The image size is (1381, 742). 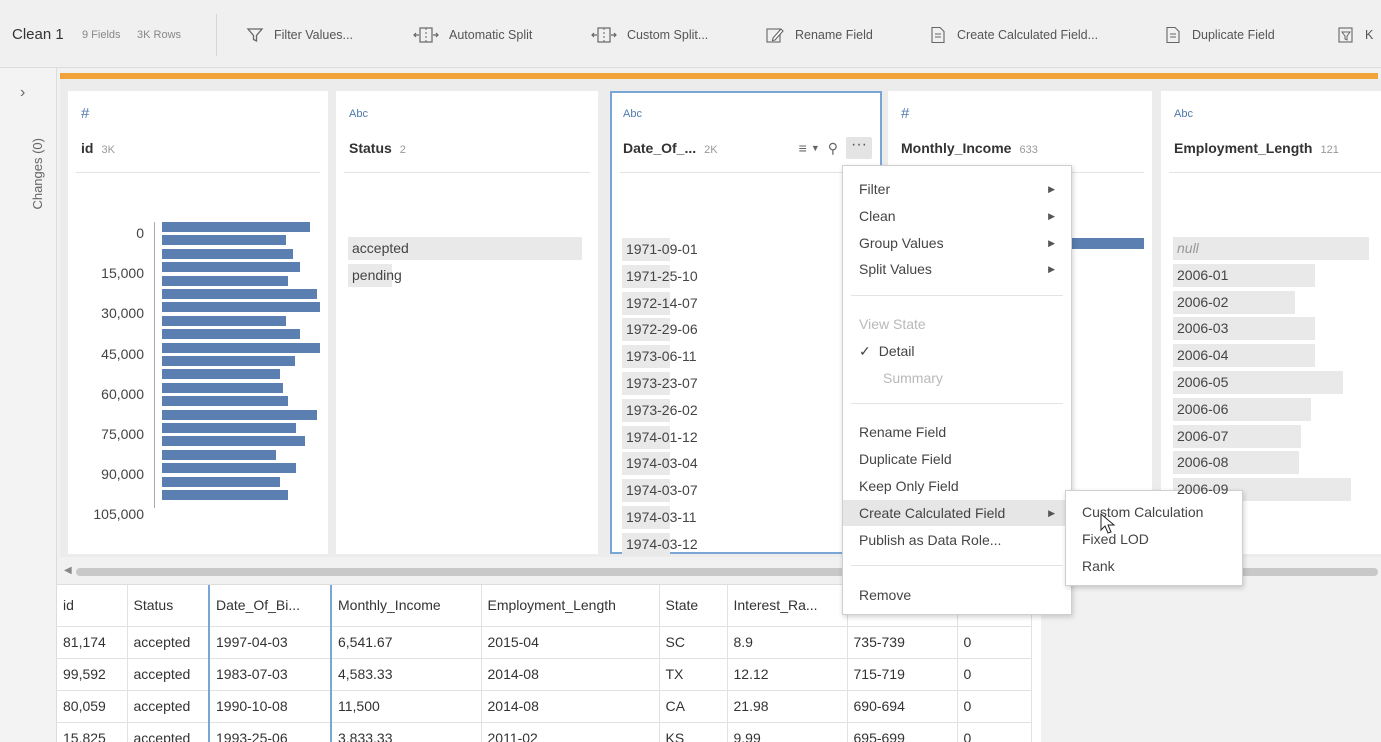 I want to click on more-options-button: ···, so click(x=859, y=148).